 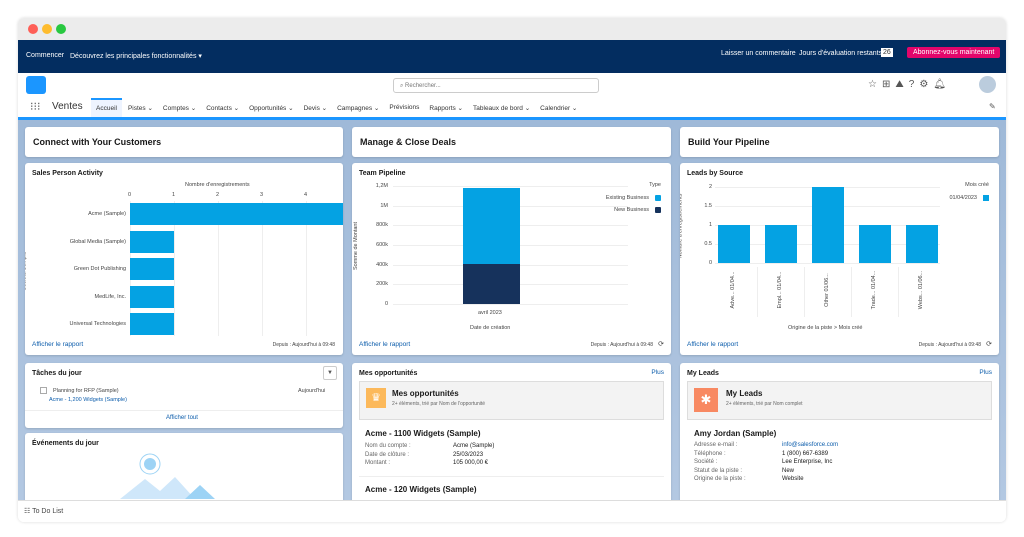 I want to click on y-tick-label: MedLife, Inc., so click(x=110, y=296).